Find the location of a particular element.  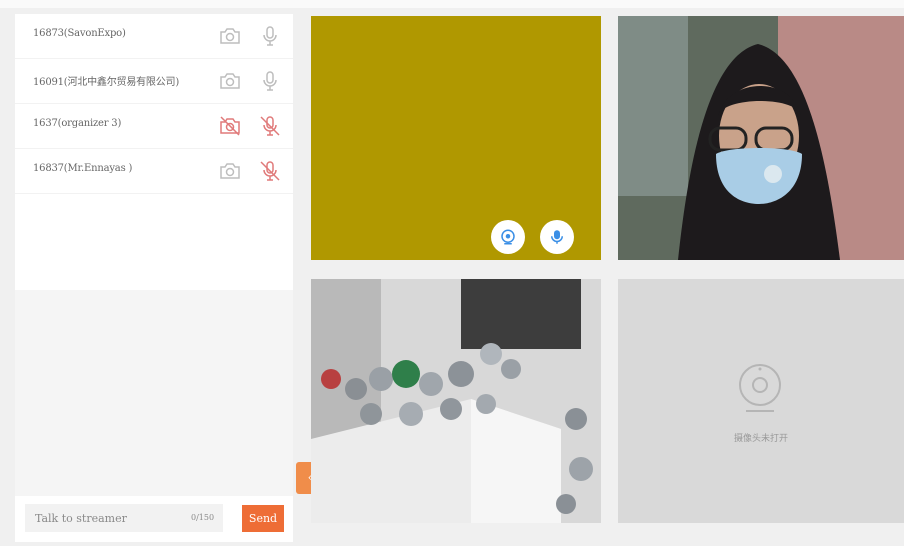

participant-video-image is located at coordinates (761, 138).